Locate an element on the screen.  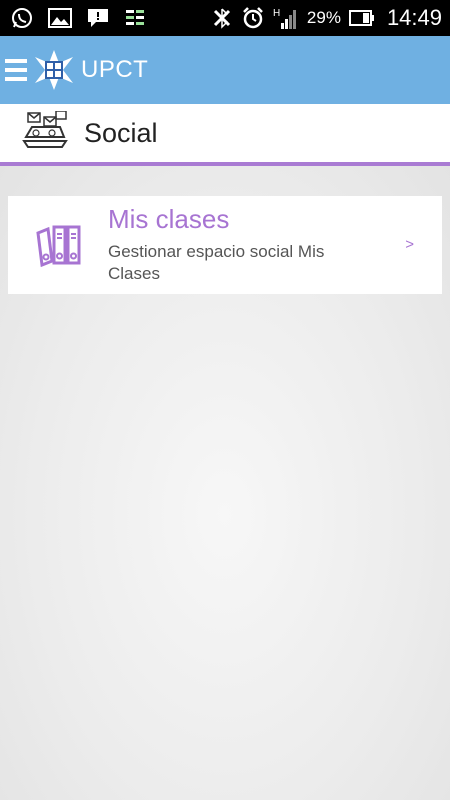
bluetooth-icon is located at coordinates (222, 18).